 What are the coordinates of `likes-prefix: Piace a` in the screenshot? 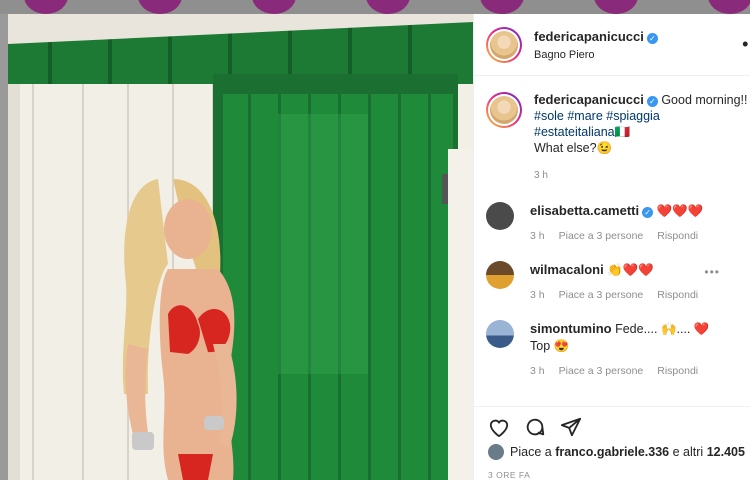 It's located at (531, 452).